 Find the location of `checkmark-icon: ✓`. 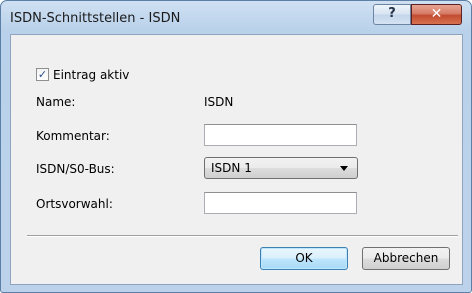

checkmark-icon: ✓ is located at coordinates (42, 74).